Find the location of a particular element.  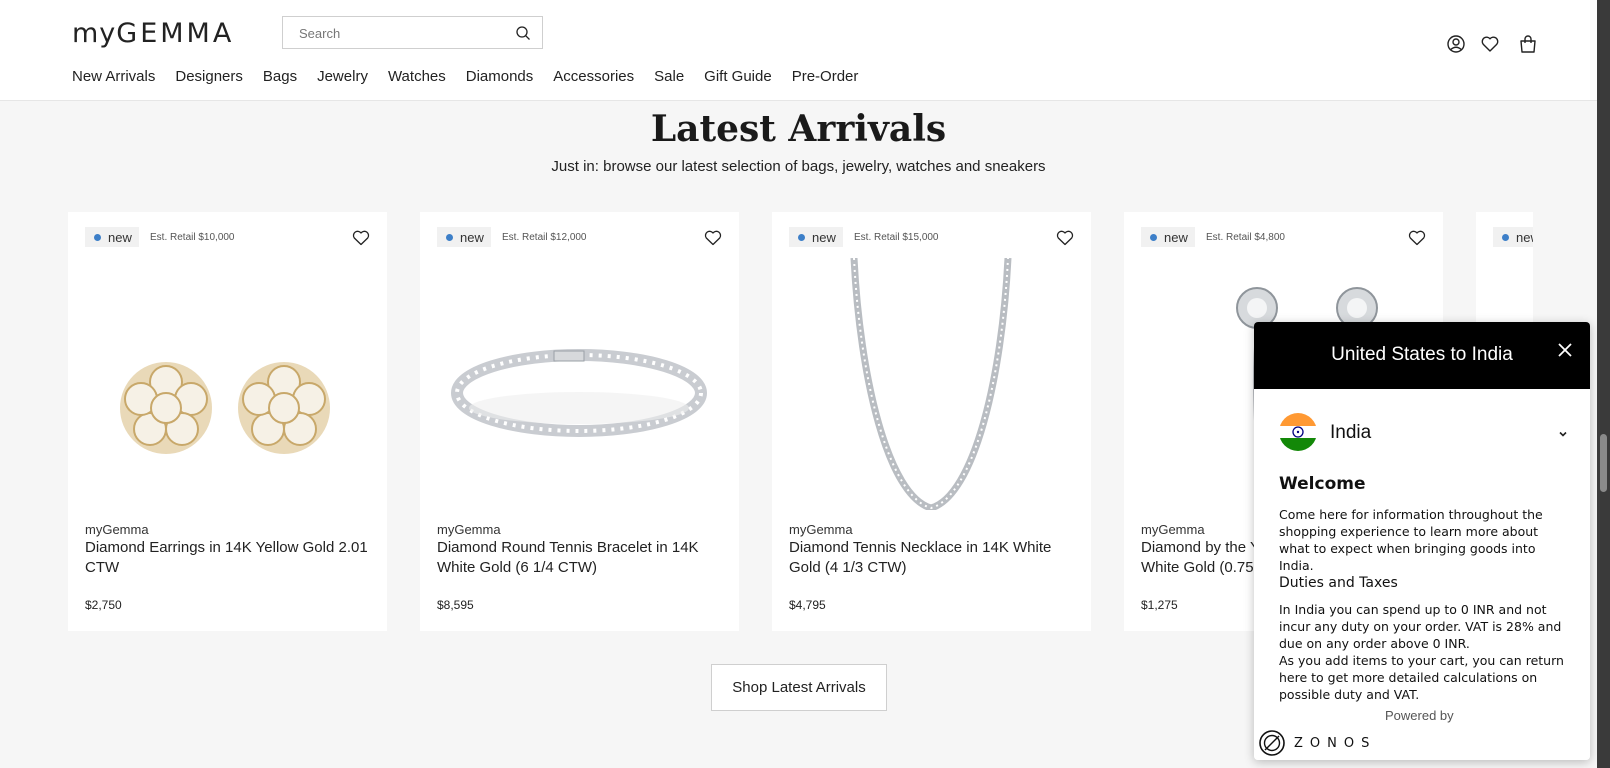

duties-heading: Duties and Taxes is located at coordinates (1338, 583).